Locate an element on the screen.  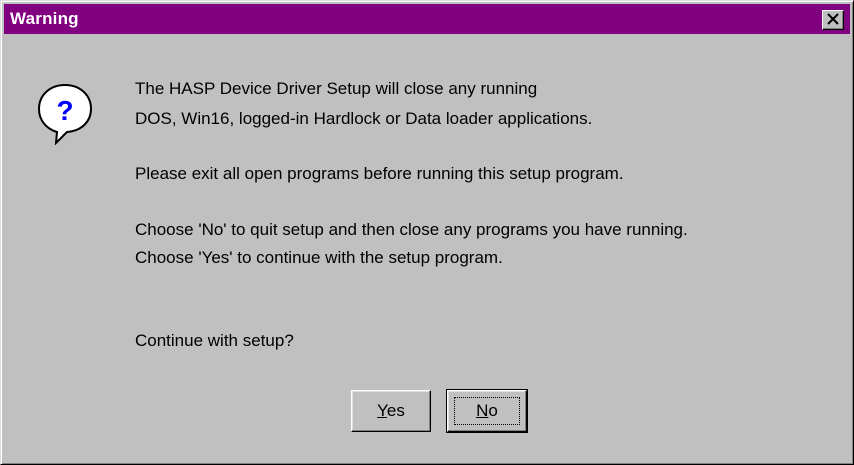
yes-button-label: Yes is located at coordinates (391, 410).